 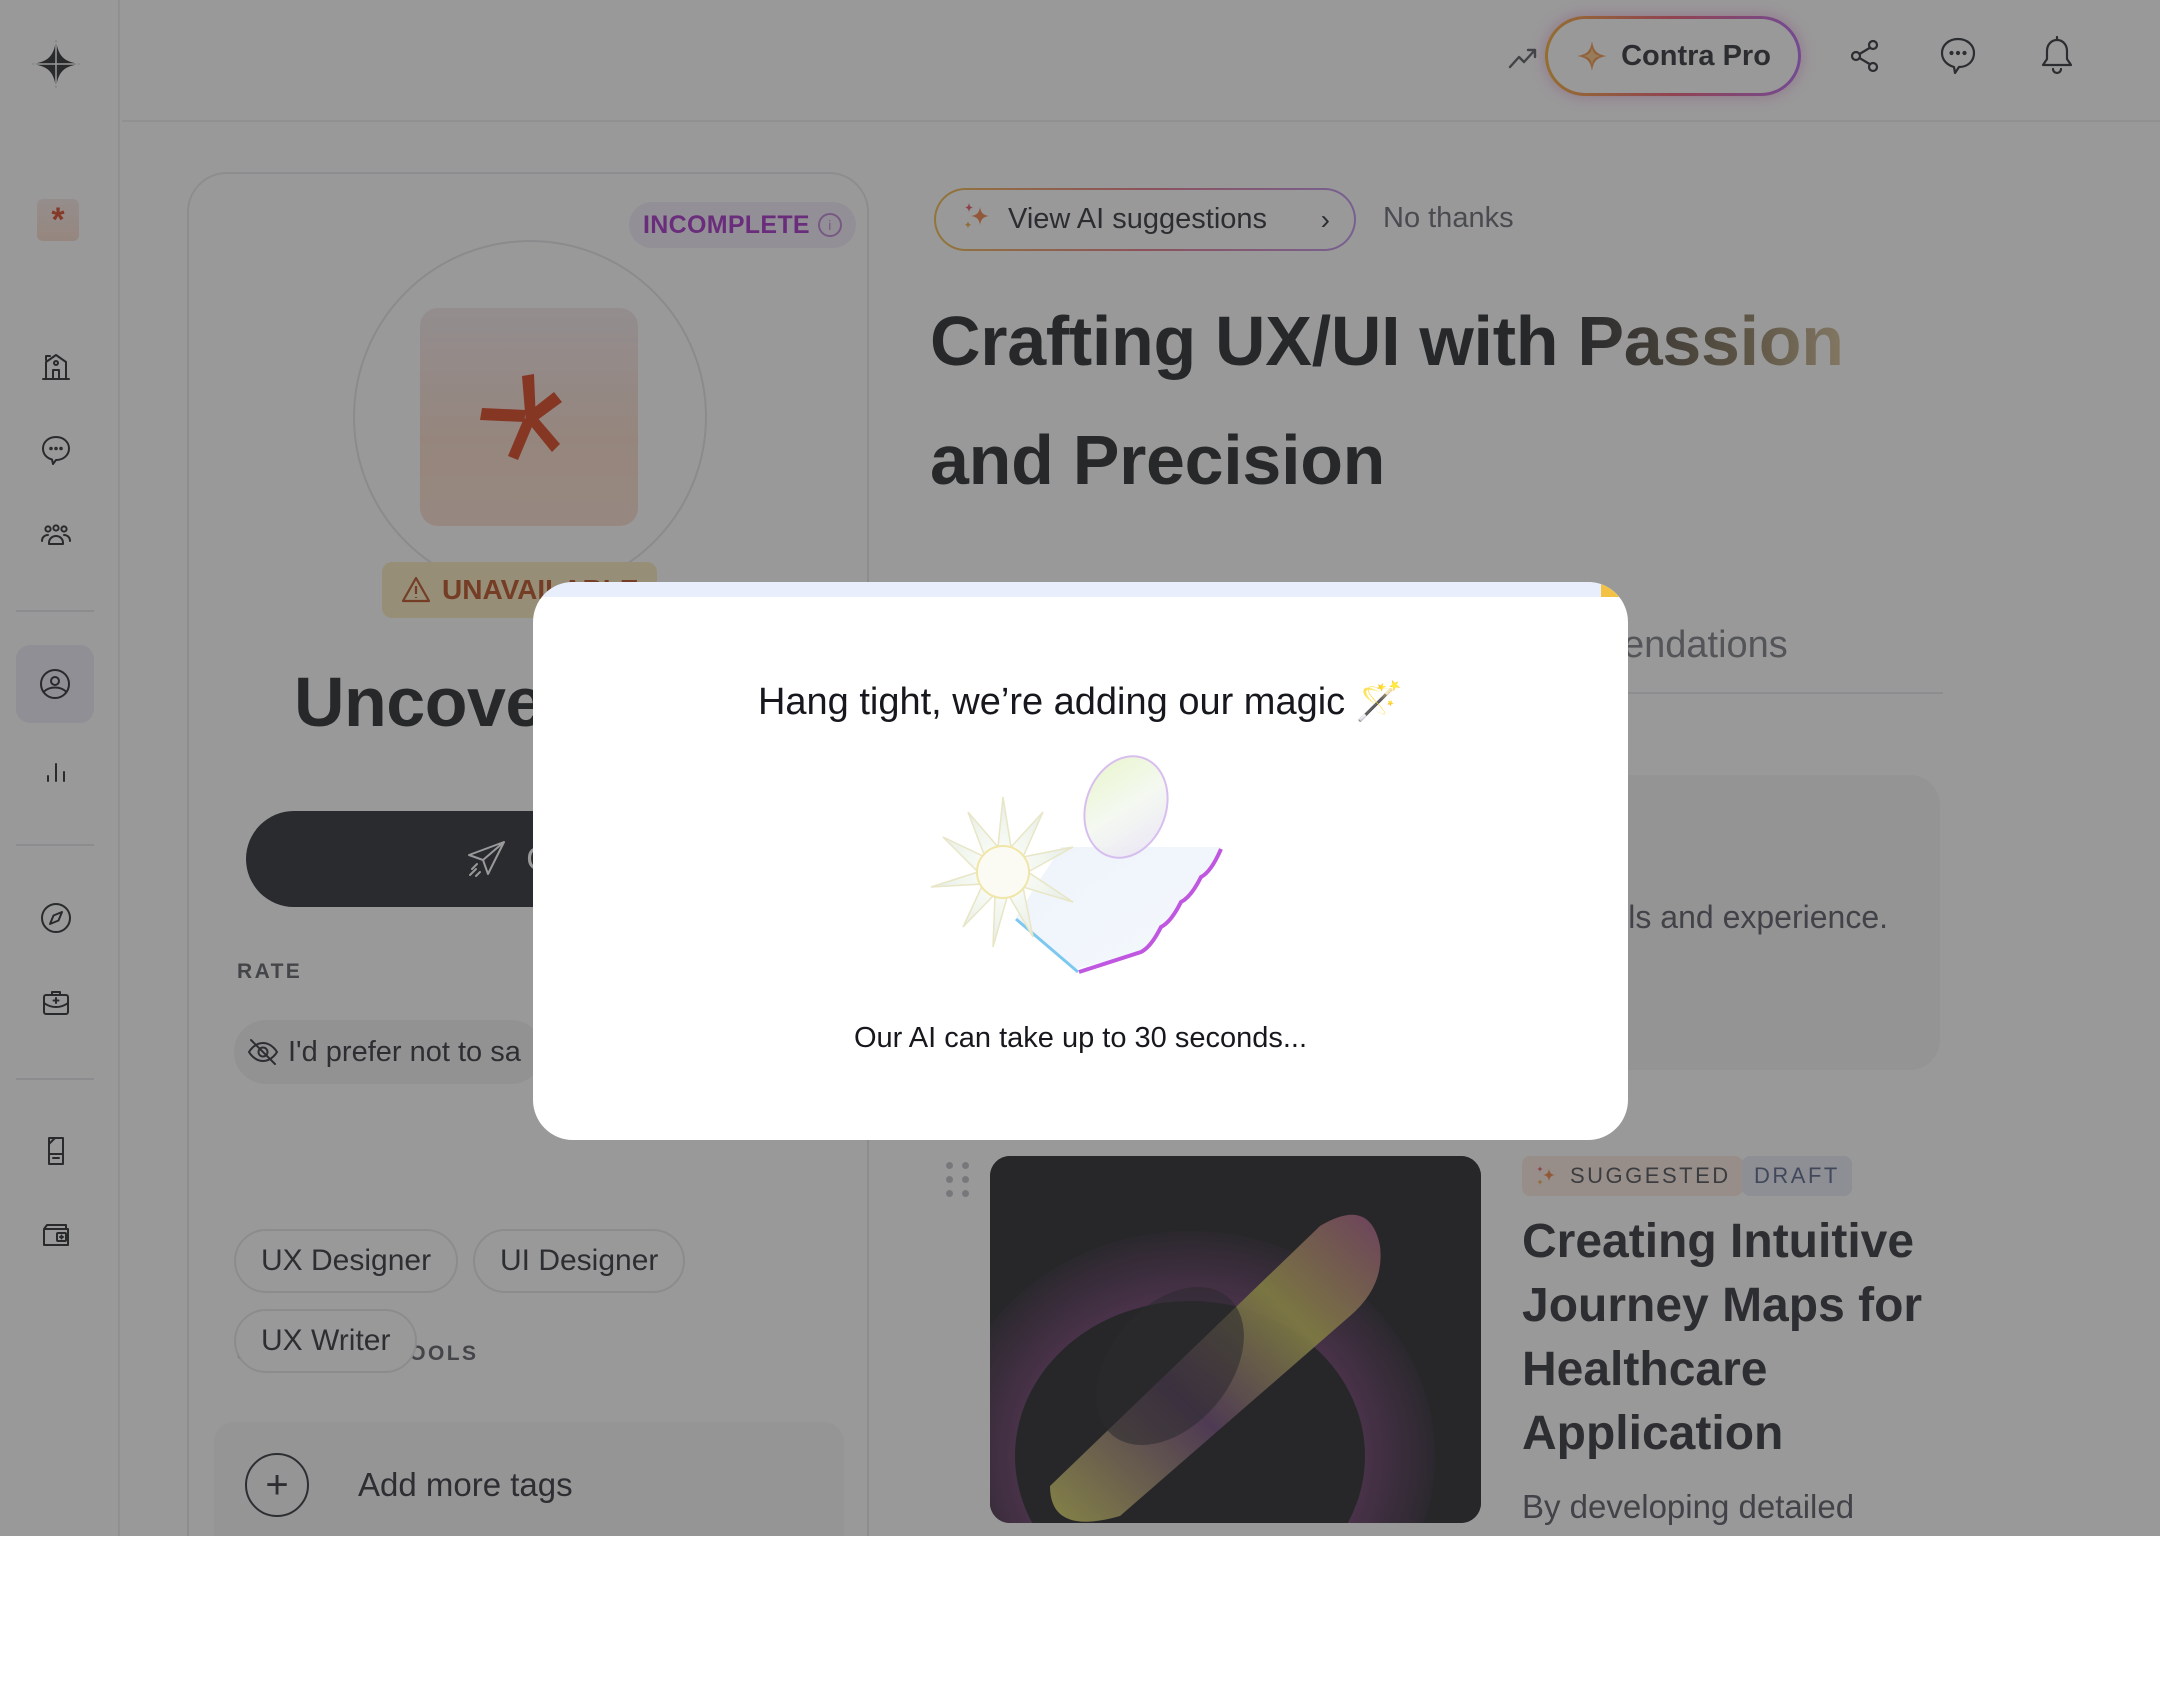 I want to click on magic-illustration, so click(x=1076, y=864).